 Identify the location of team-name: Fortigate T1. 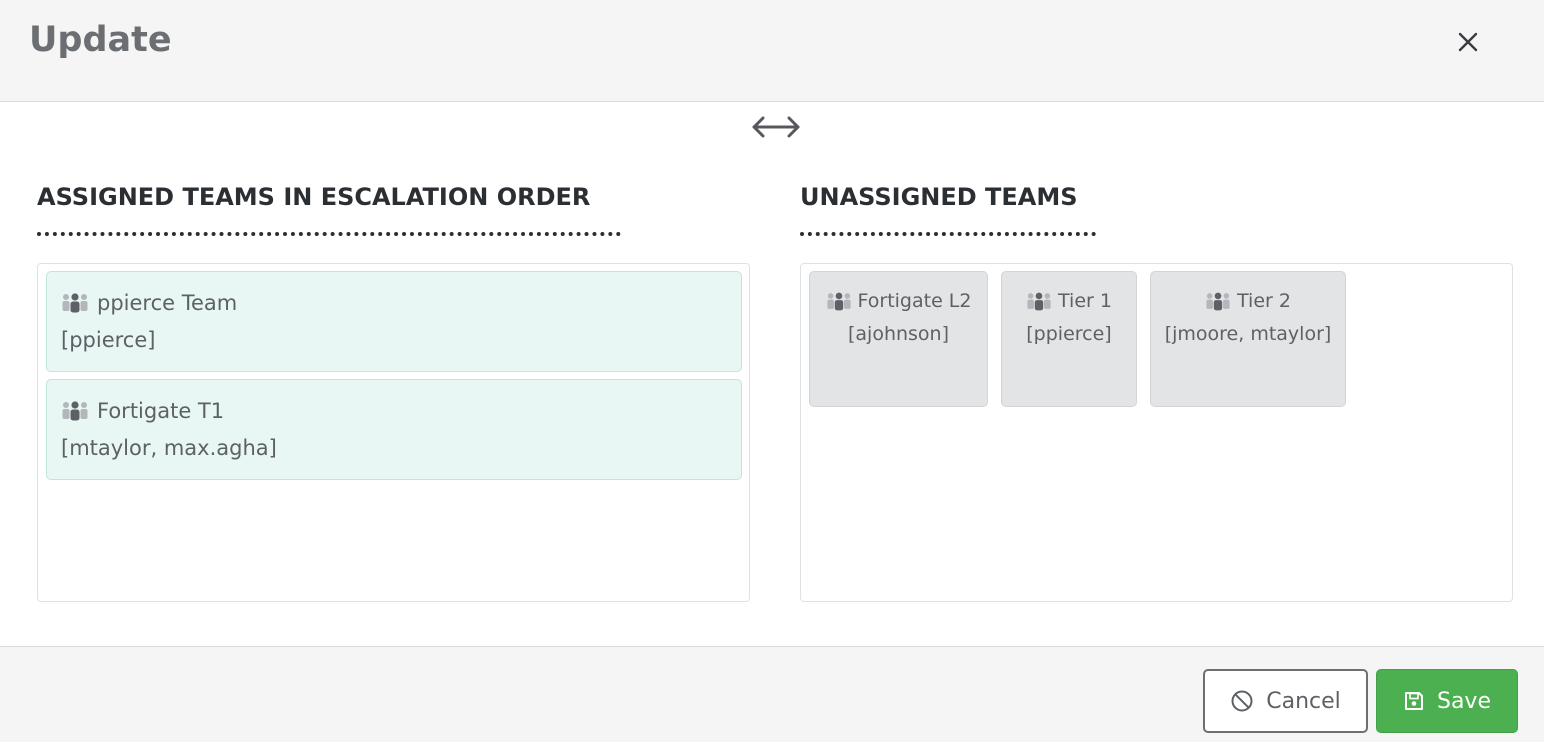
(161, 411).